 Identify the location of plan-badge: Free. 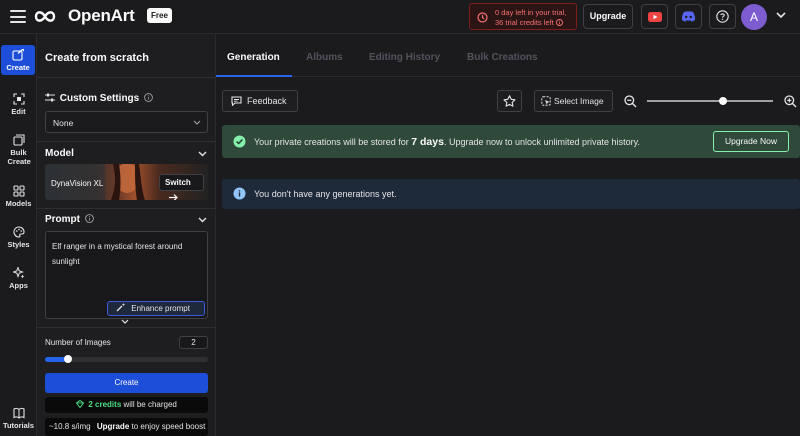
(159, 15).